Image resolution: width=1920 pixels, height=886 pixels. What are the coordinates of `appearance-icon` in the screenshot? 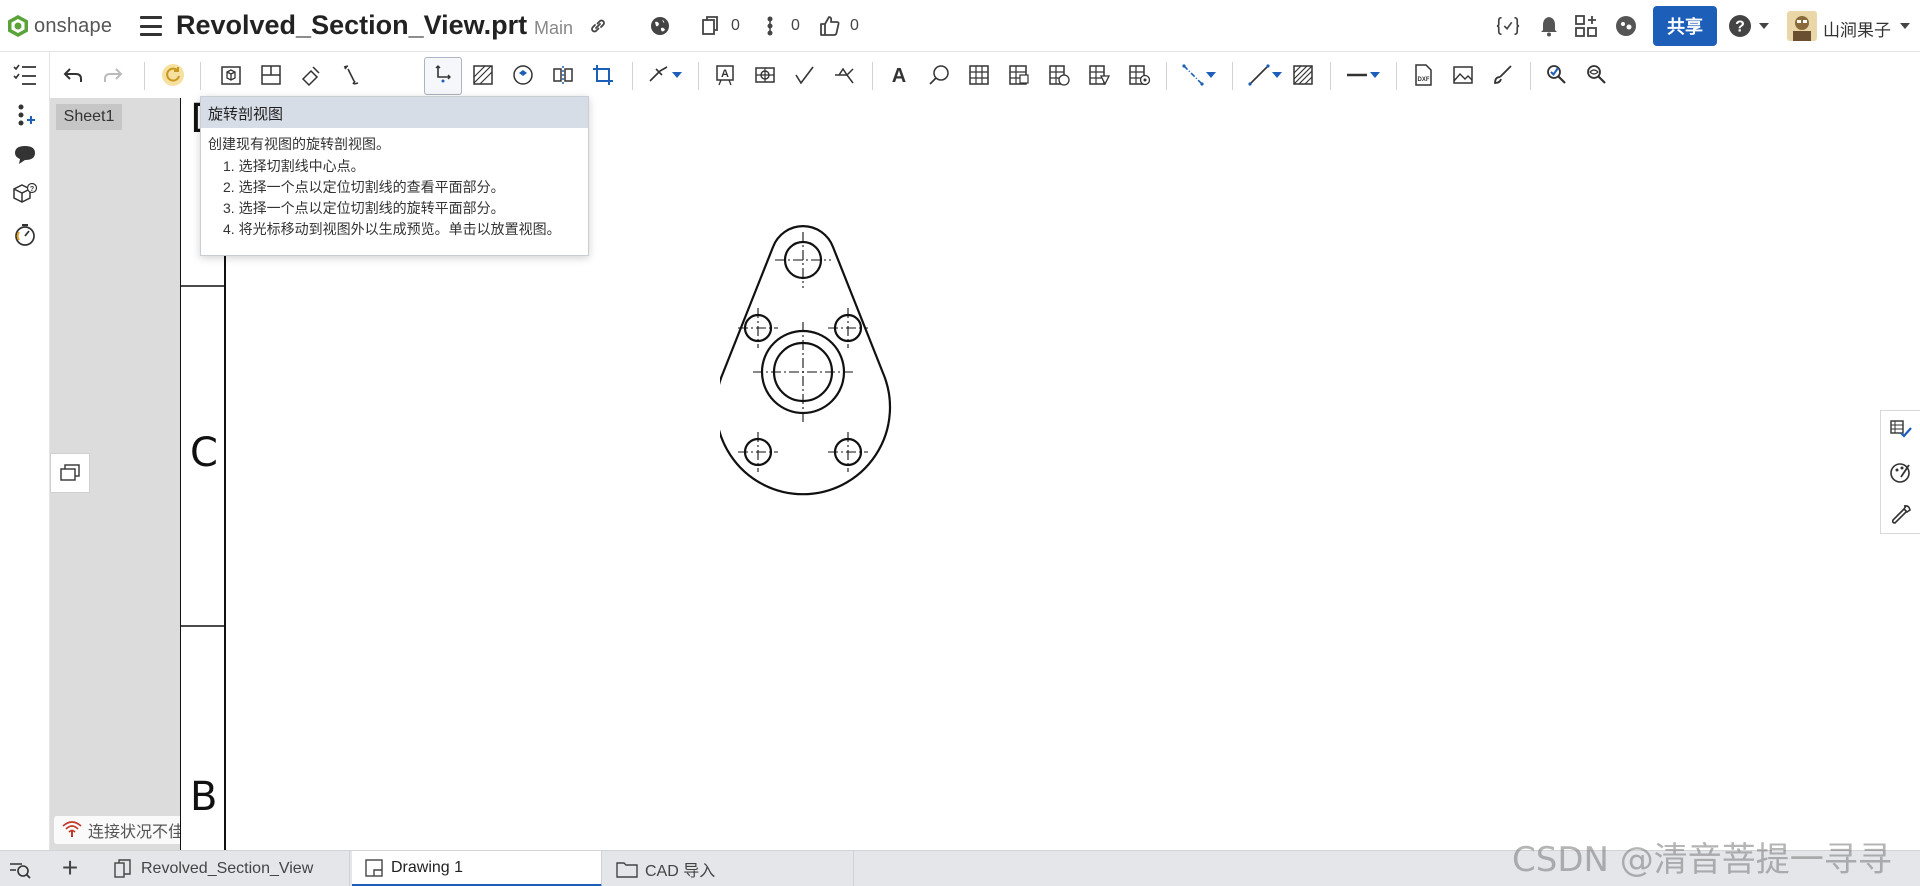 It's located at (1901, 473).